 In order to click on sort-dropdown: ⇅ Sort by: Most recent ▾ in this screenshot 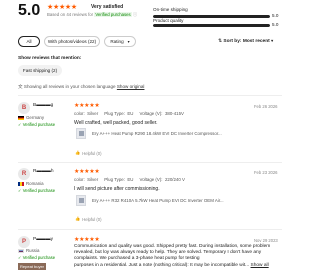, I will do `click(245, 41)`.